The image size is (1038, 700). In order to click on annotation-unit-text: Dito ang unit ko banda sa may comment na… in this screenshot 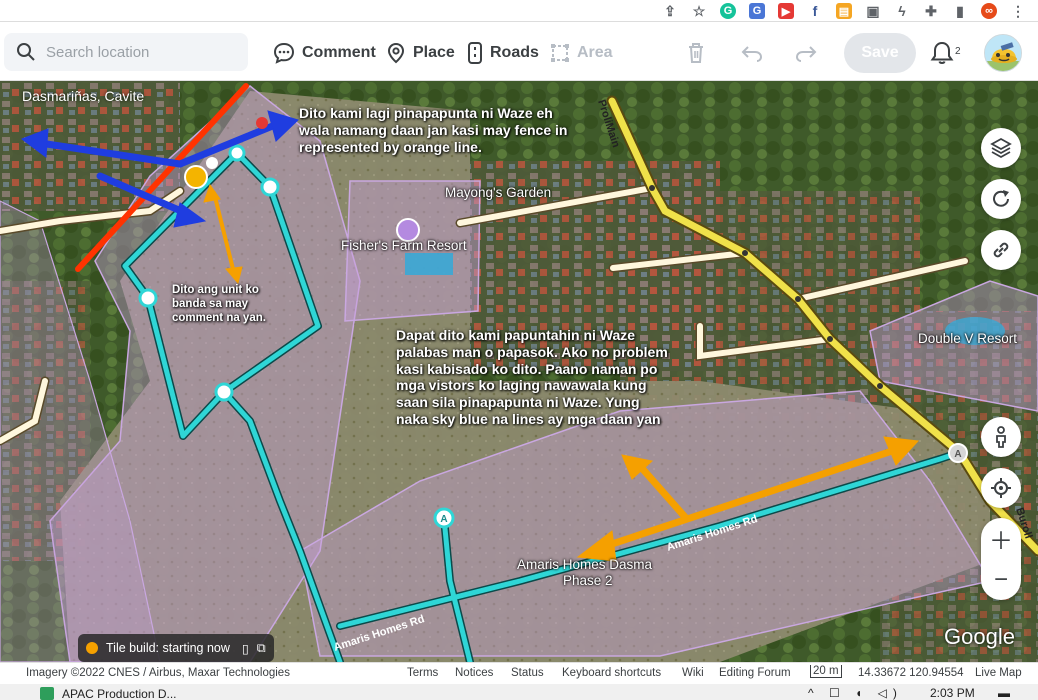, I will do `click(219, 304)`.